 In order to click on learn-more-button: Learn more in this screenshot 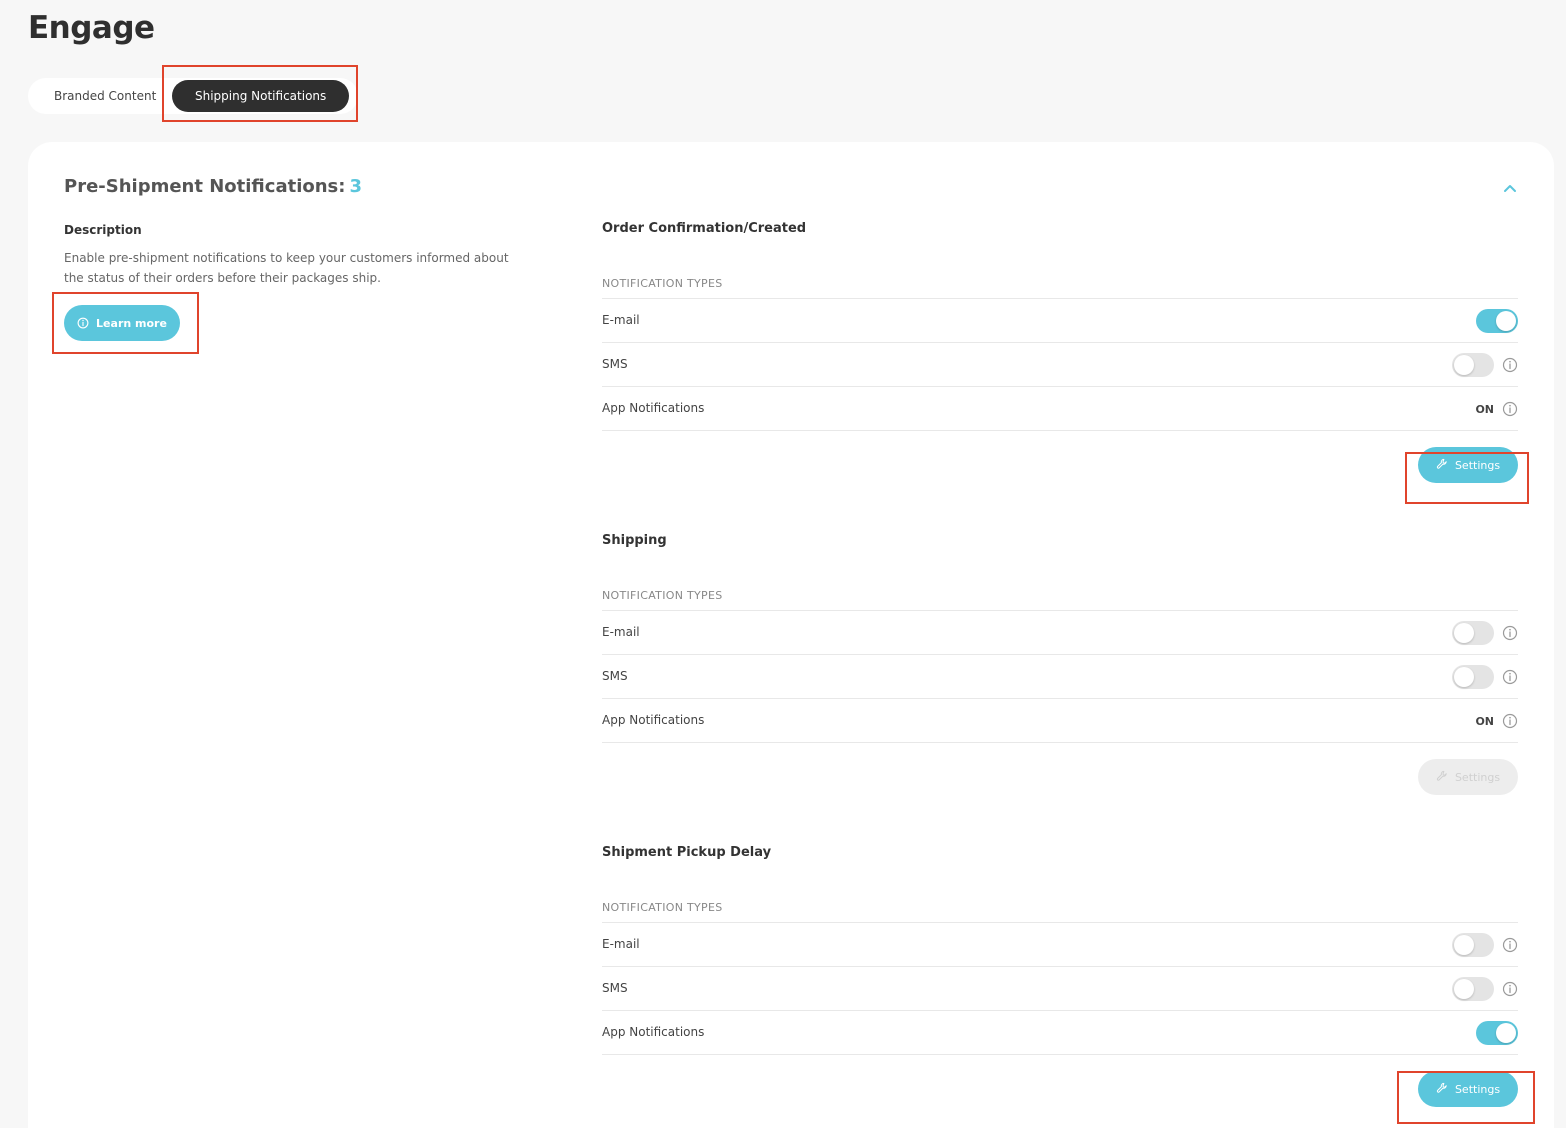, I will do `click(122, 323)`.